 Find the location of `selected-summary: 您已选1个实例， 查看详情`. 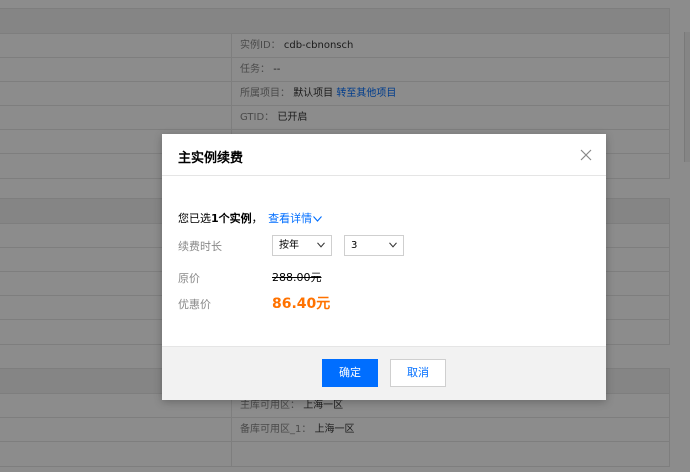

selected-summary: 您已选1个实例， 查看详情 is located at coordinates (250, 218).